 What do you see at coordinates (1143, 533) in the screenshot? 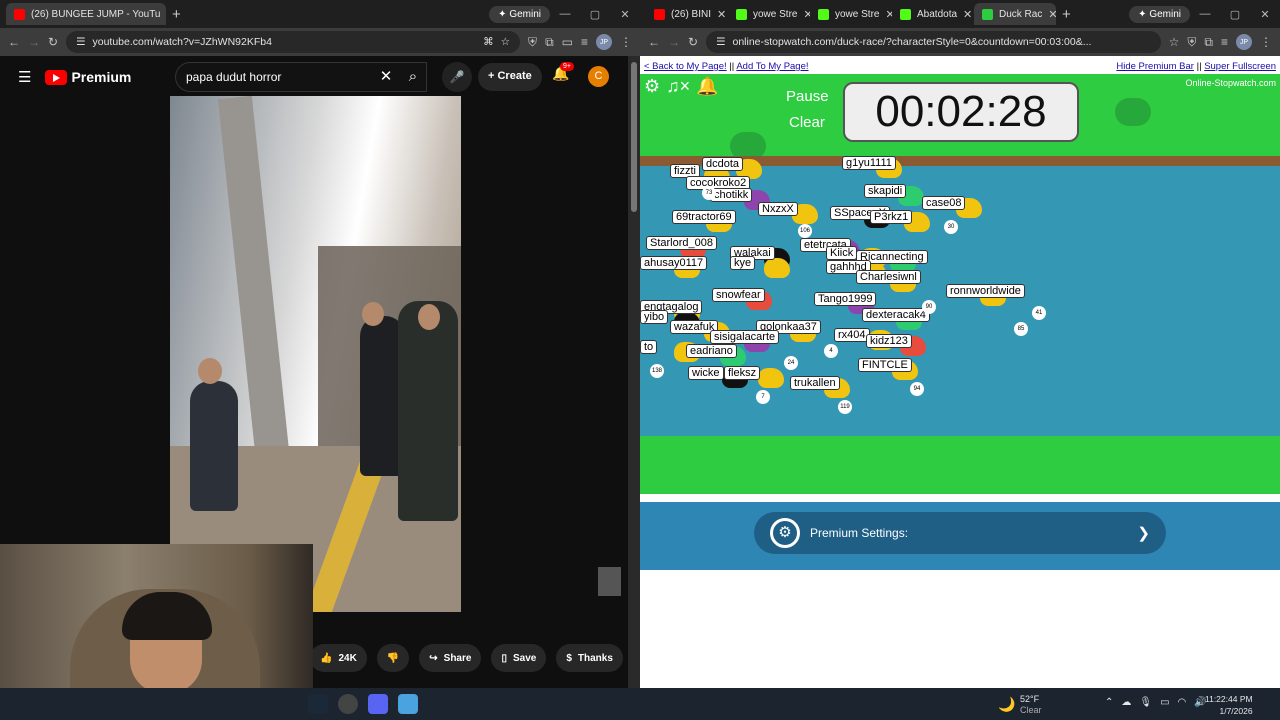
I see `chevron-down-icon: ❯` at bounding box center [1143, 533].